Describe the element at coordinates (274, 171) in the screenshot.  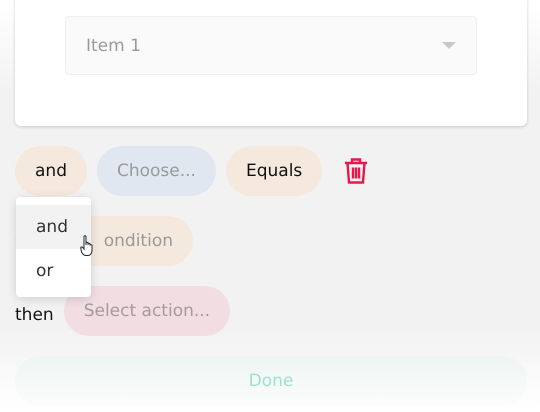
I see `operator-button: Equals` at that location.